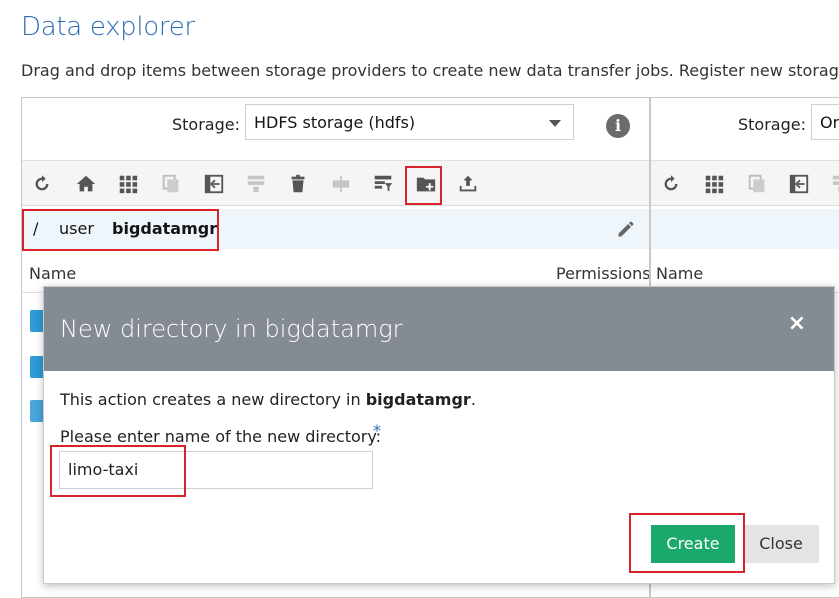 The height and width of the screenshot is (598, 839). What do you see at coordinates (555, 123) in the screenshot?
I see `chevron-down-icon` at bounding box center [555, 123].